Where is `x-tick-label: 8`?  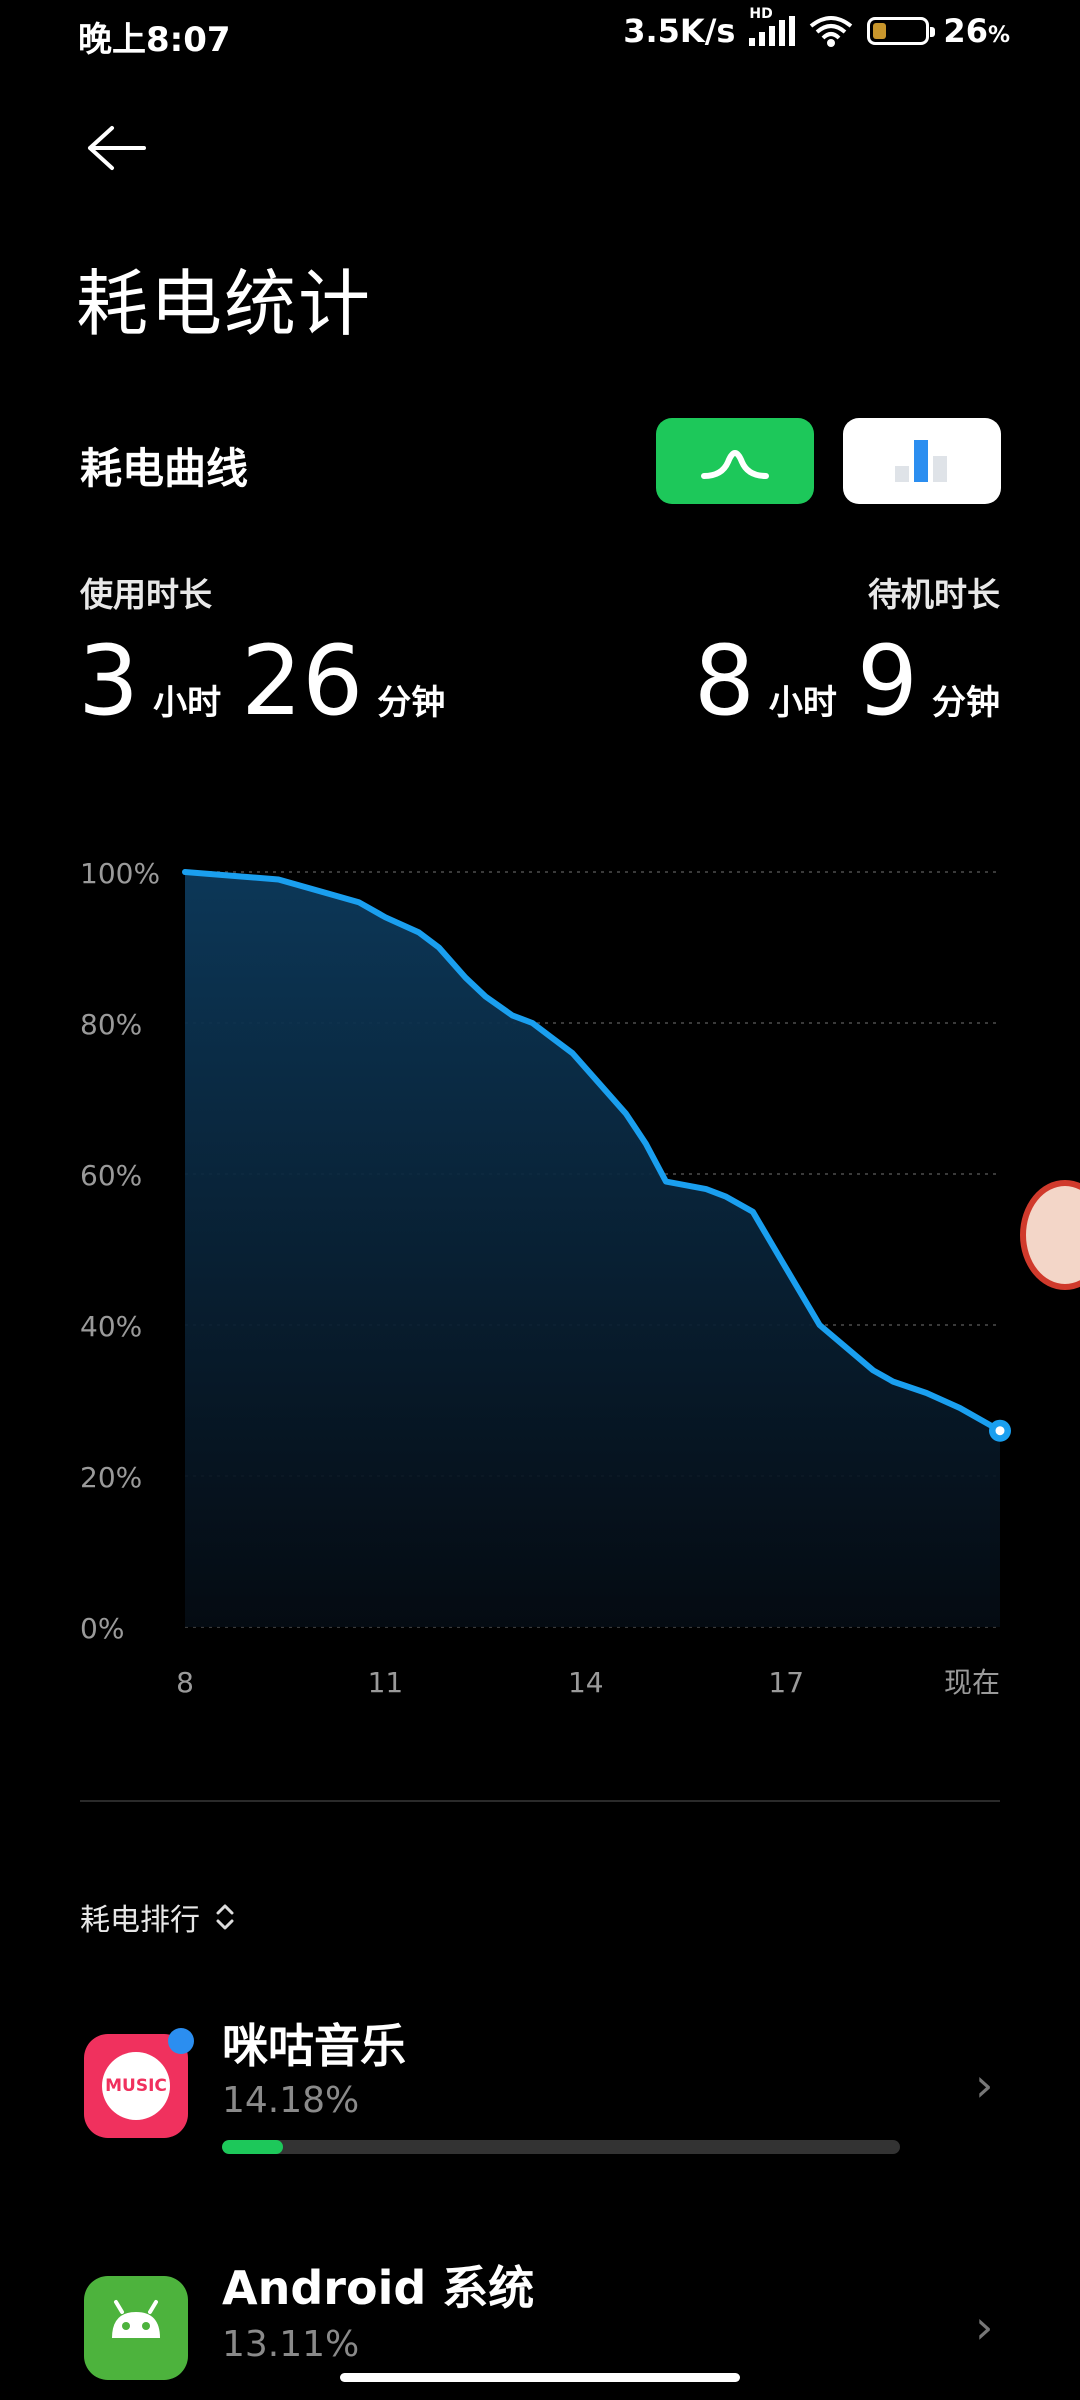 x-tick-label: 8 is located at coordinates (185, 1682).